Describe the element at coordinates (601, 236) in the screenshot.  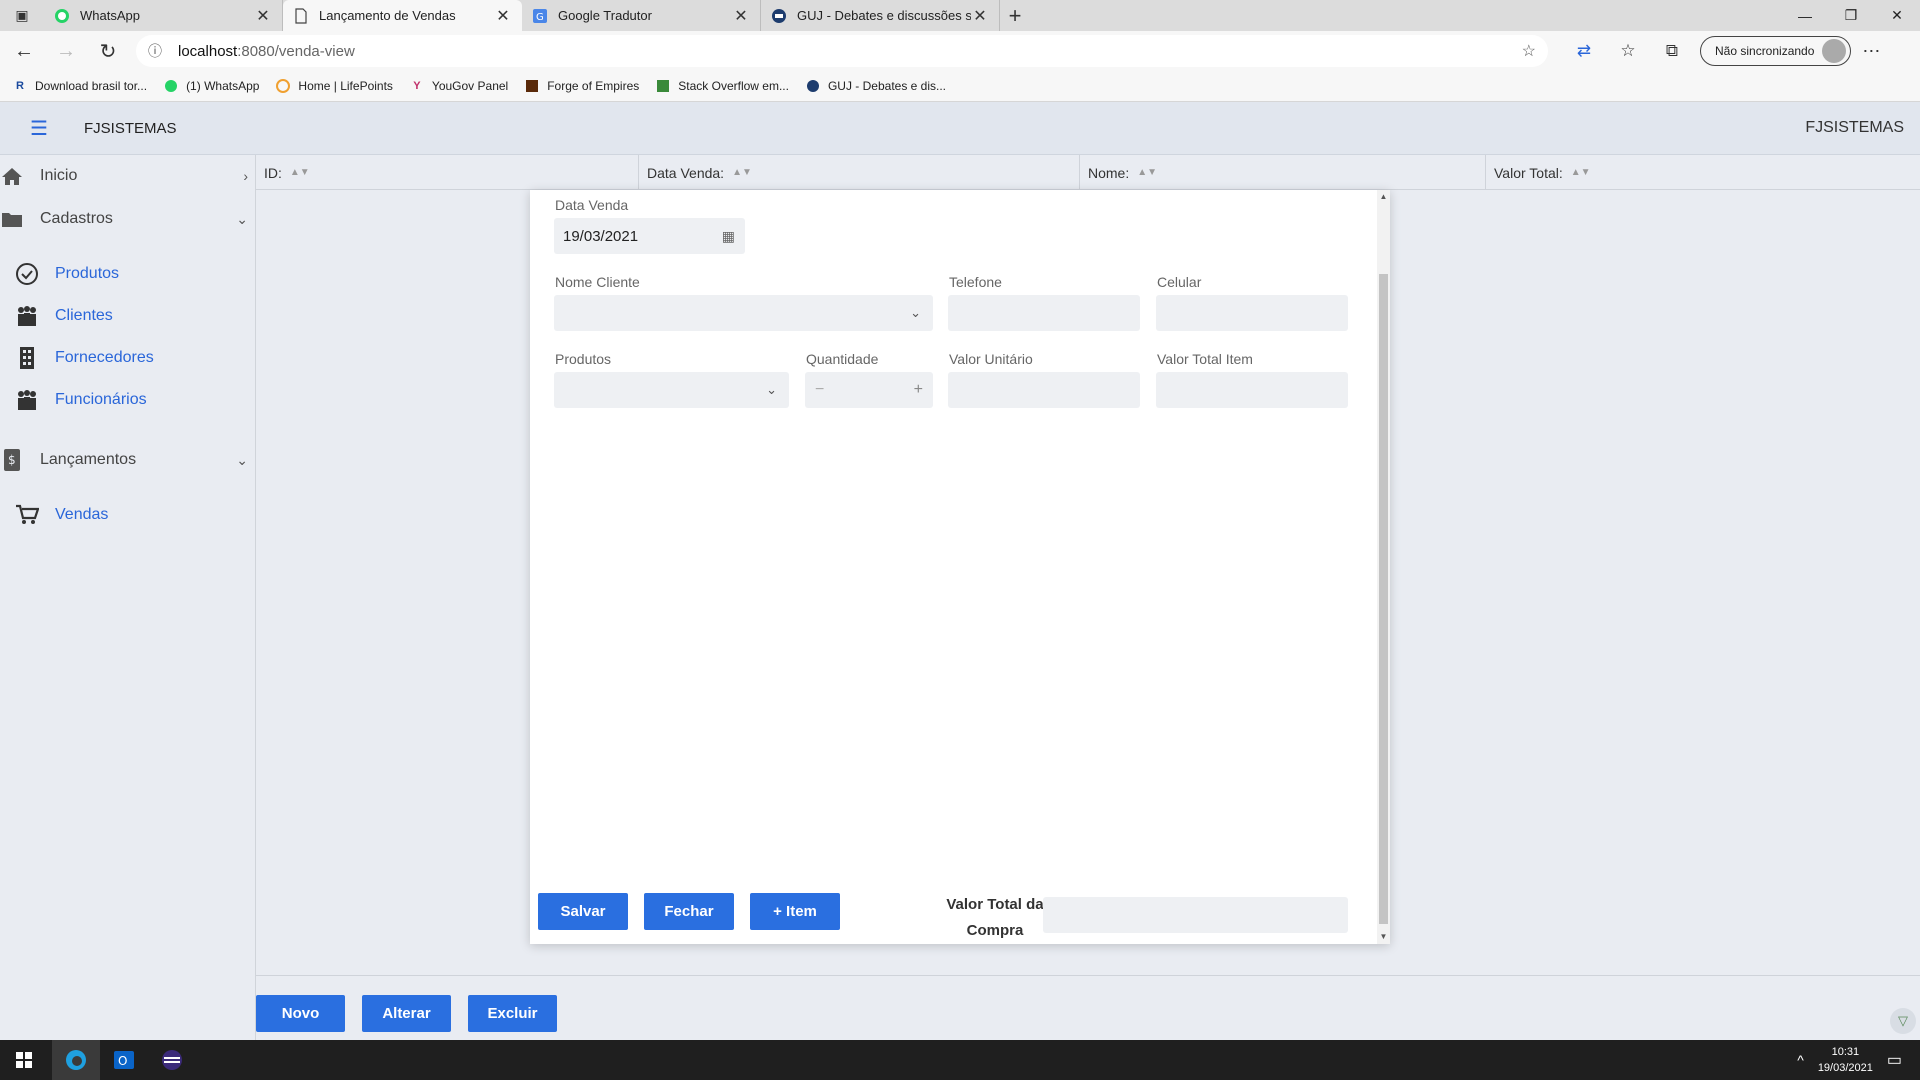
I see `data-venda-value: 19/03/2021` at that location.